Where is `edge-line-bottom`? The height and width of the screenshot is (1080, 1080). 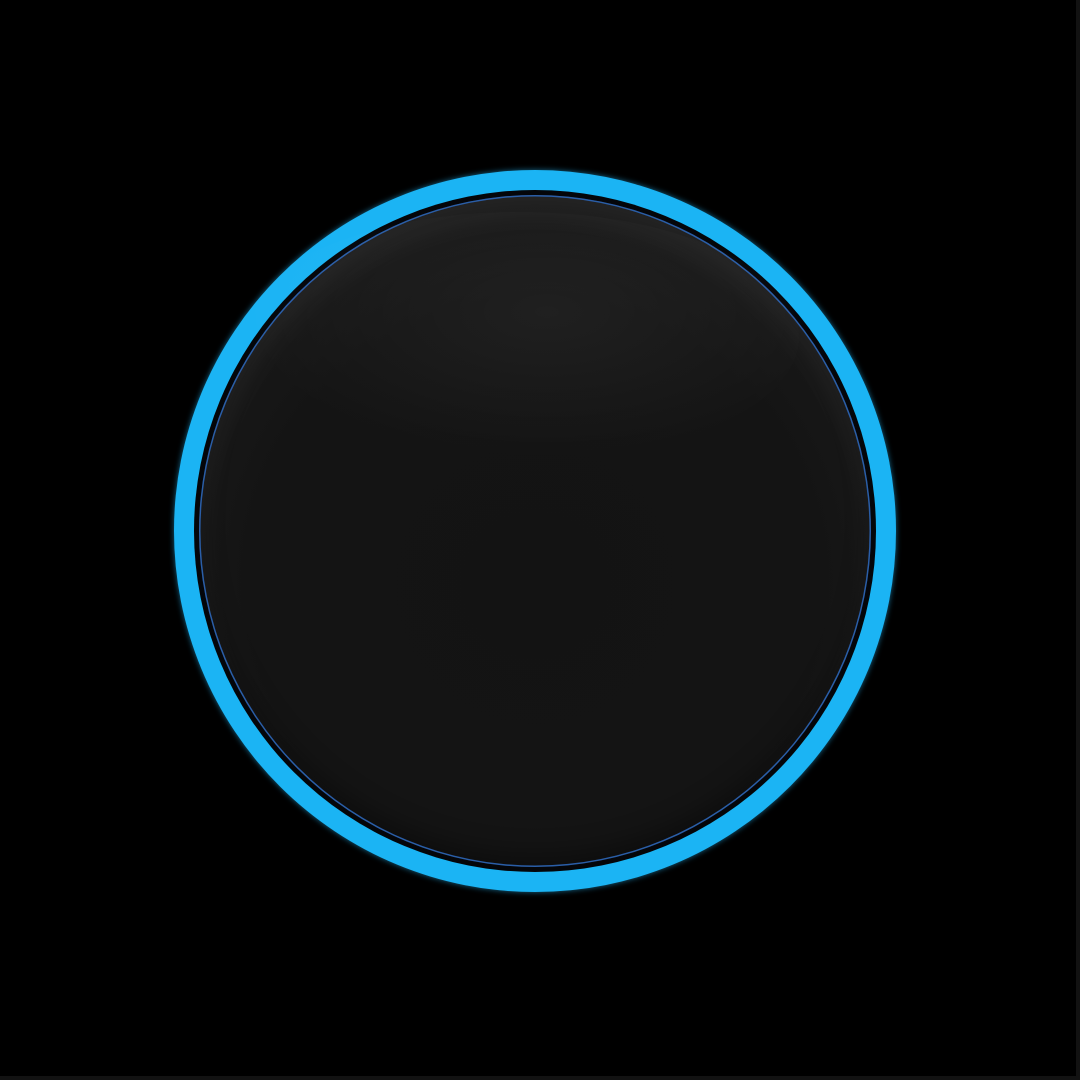
edge-line-bottom is located at coordinates (540, 1078).